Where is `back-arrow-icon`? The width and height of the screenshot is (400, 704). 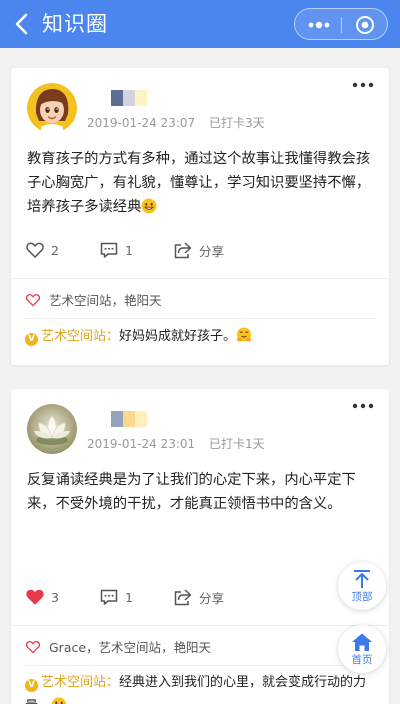 back-arrow-icon is located at coordinates (22, 24).